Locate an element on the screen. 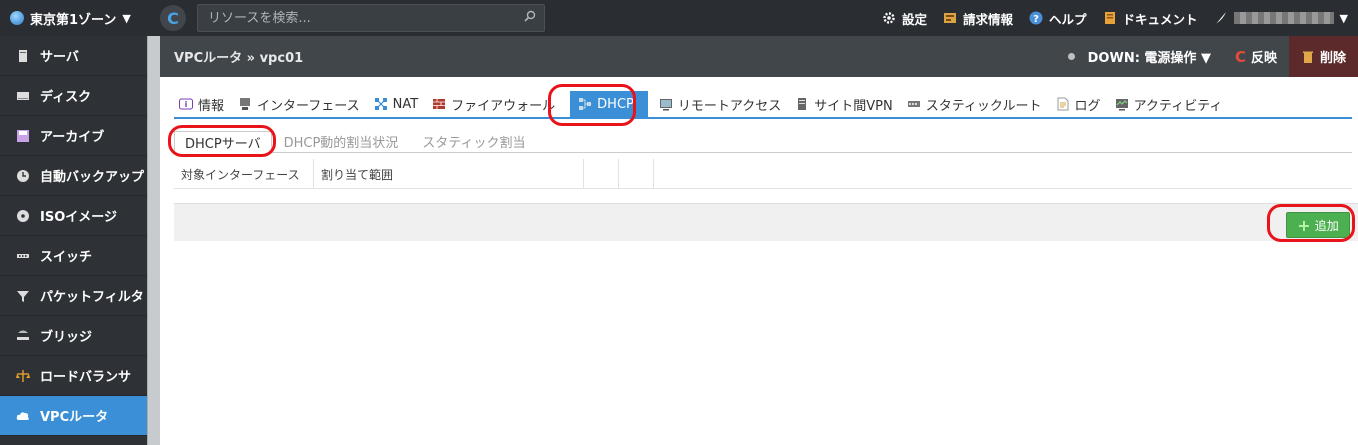 The height and width of the screenshot is (445, 1358). sidebar-item-label: ディスク is located at coordinates (66, 97).